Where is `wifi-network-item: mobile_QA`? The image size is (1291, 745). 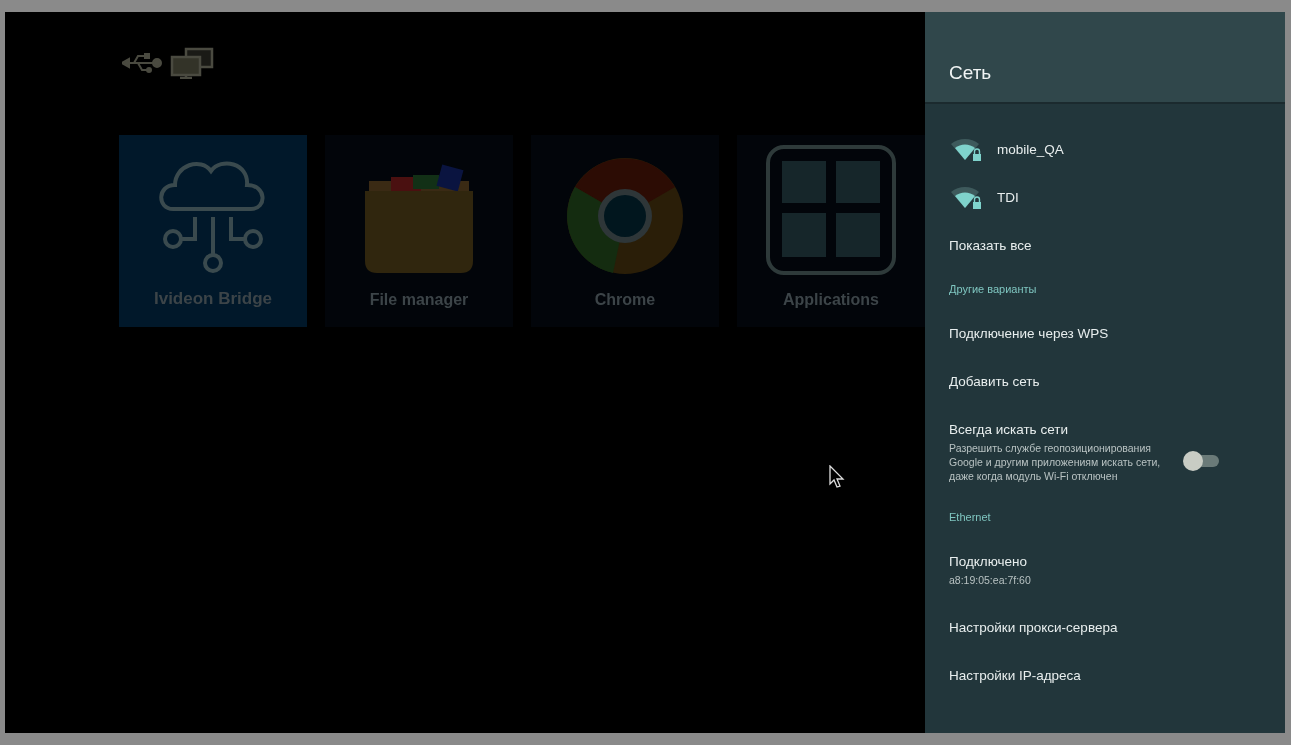 wifi-network-item: mobile_QA is located at coordinates (1105, 149).